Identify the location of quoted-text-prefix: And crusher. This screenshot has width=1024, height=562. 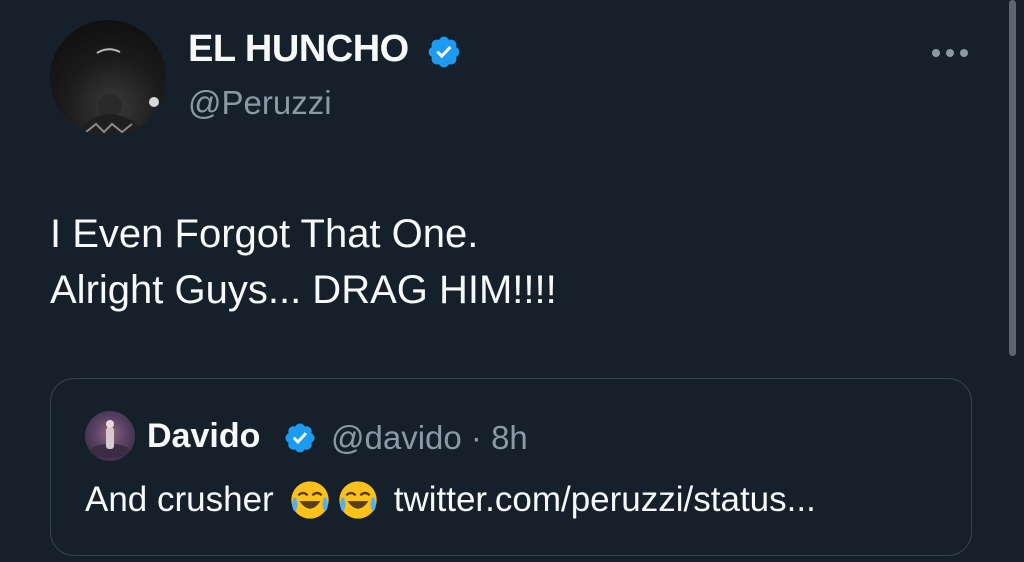
(179, 499).